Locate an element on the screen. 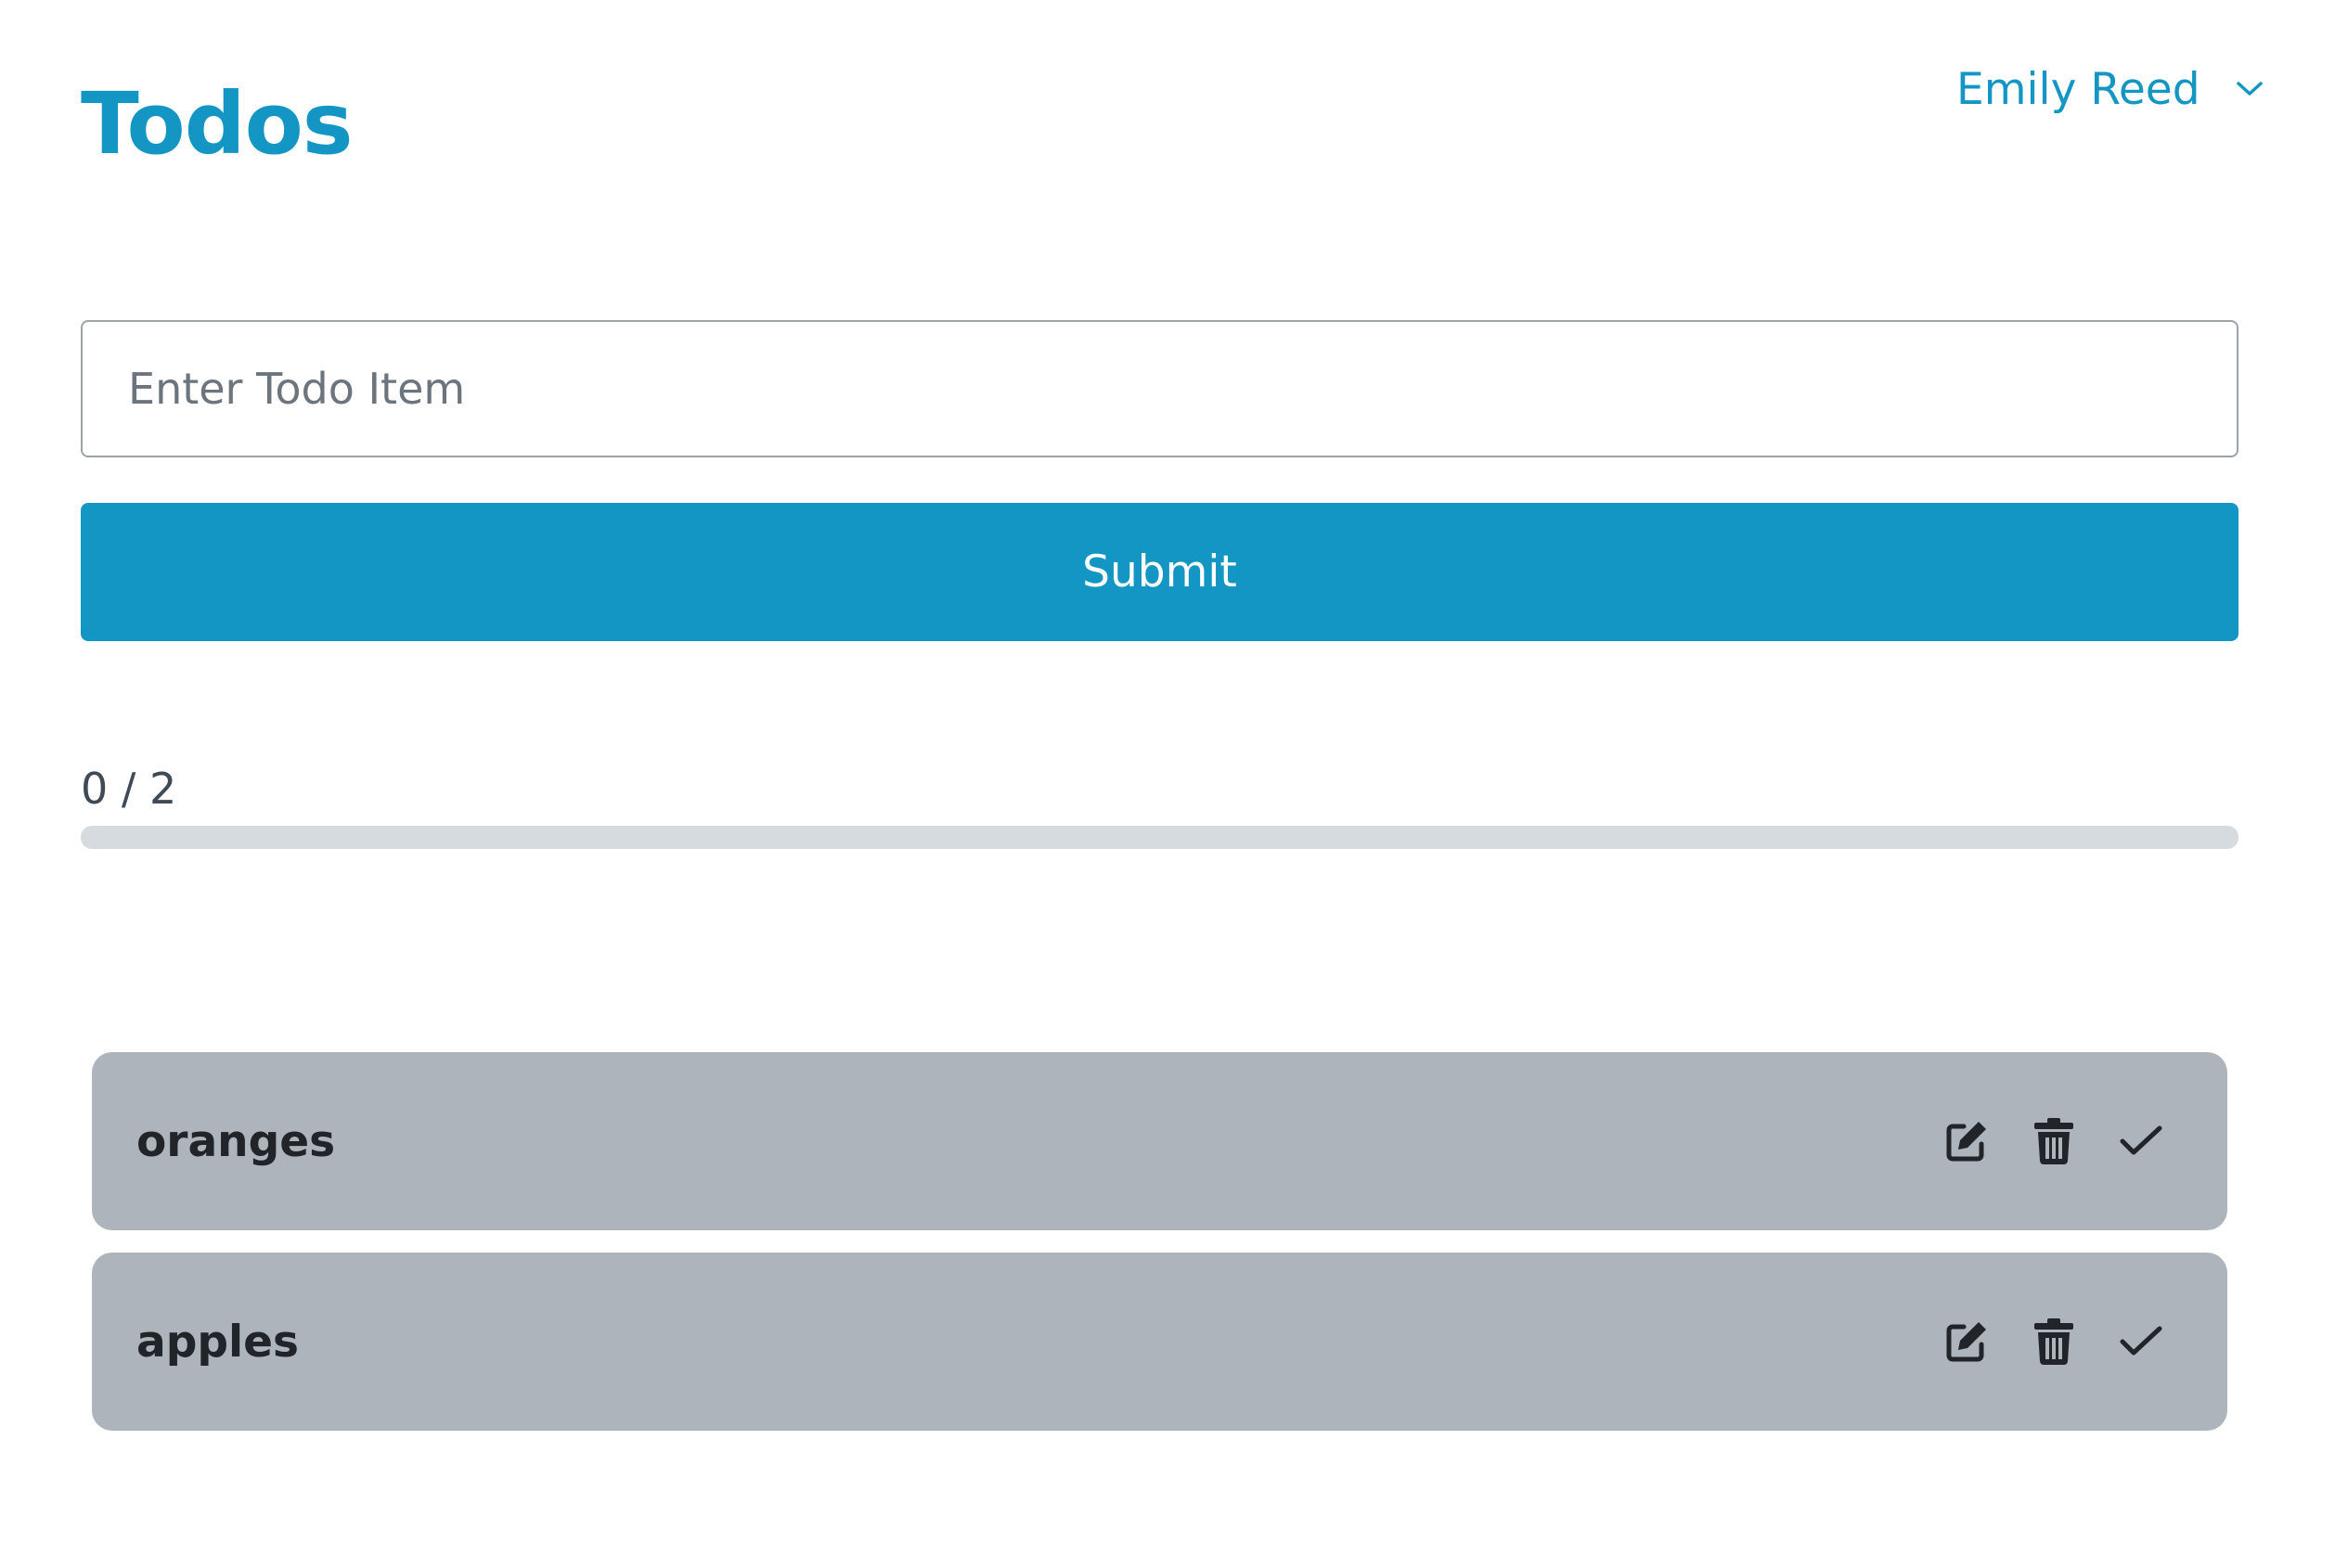 This screenshot has height=1568, width=2348. submit-button: Submit is located at coordinates (1159, 572).